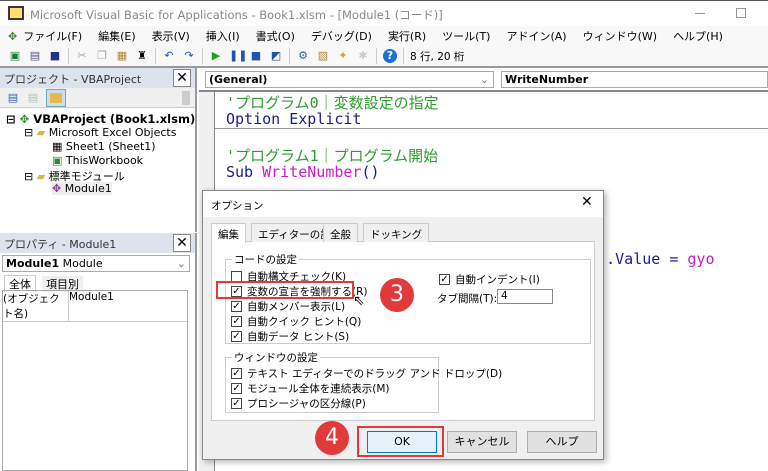  I want to click on tab-width-label: タブ間隔(T):, so click(467, 299).